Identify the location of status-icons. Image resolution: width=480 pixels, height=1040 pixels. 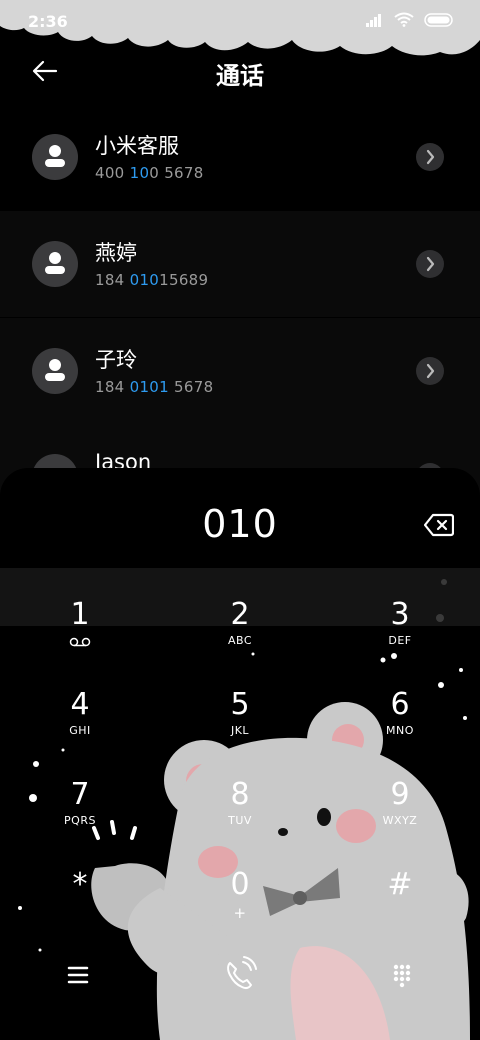
(410, 19).